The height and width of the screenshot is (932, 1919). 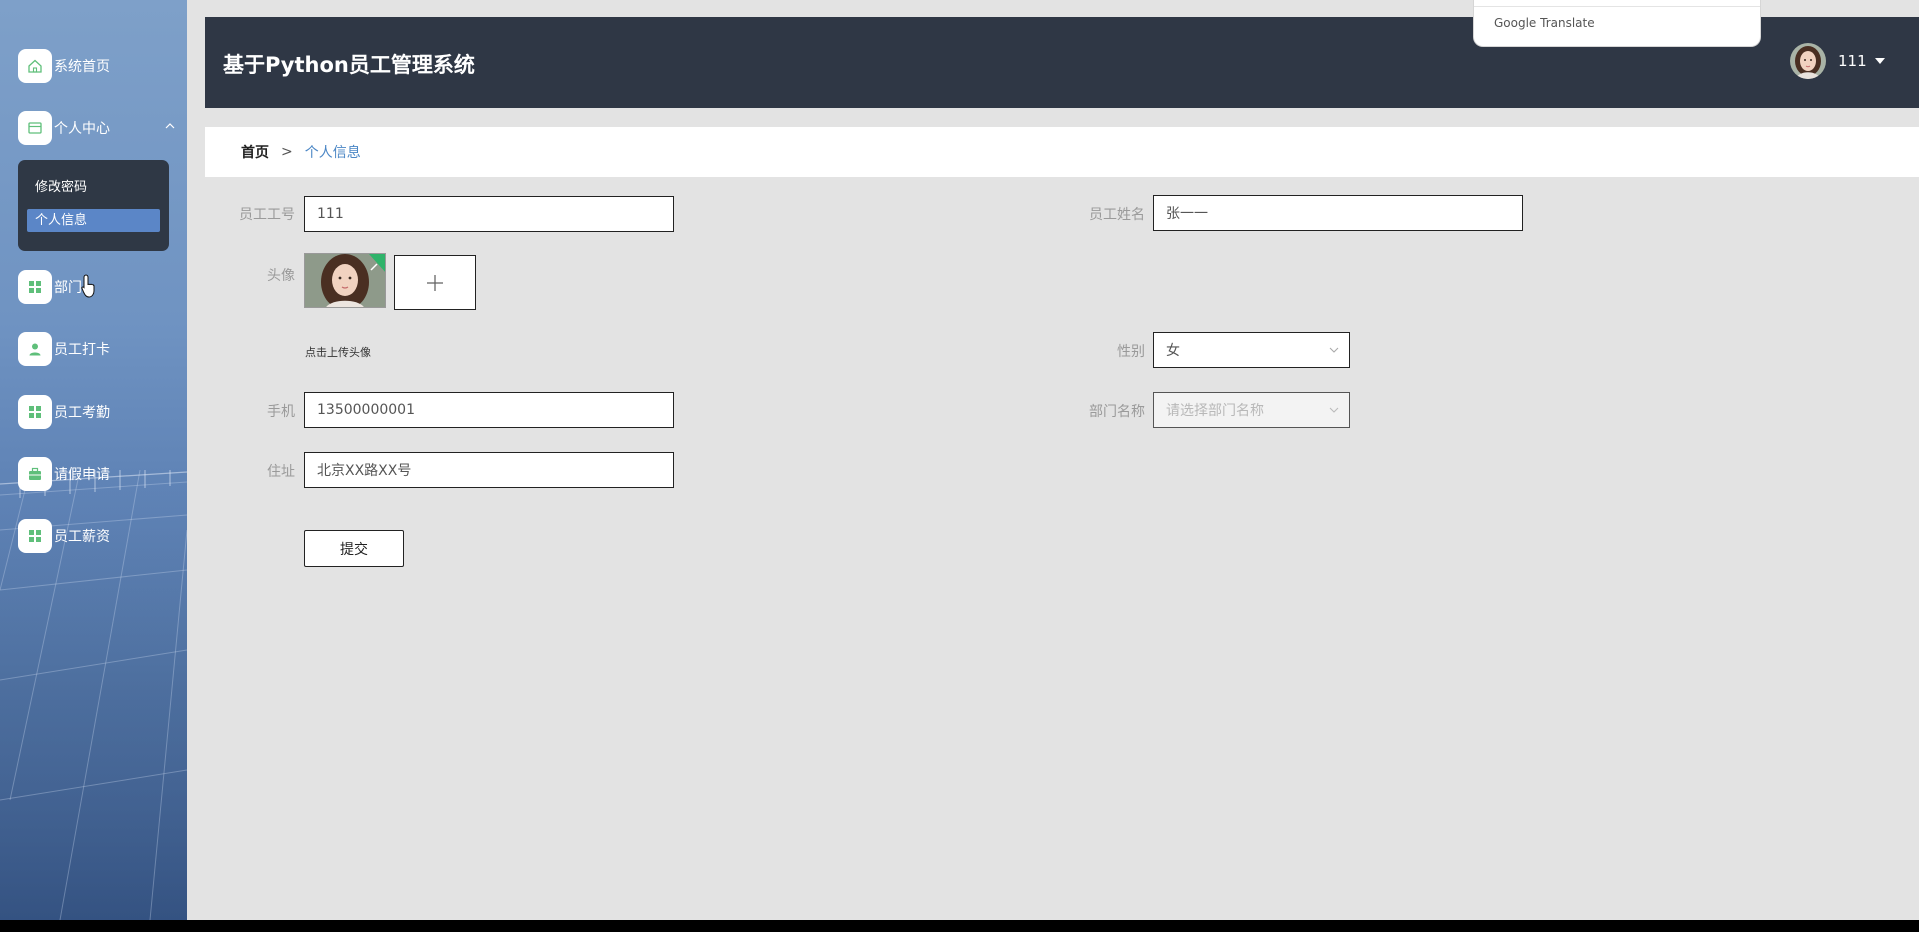 I want to click on bottom-black-bar, so click(x=959, y=926).